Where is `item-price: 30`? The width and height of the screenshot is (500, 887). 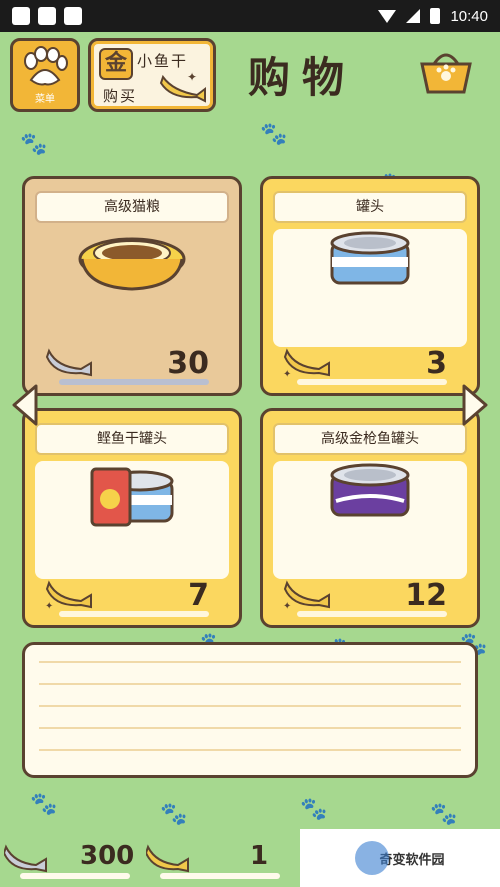
item-price: 30 is located at coordinates (188, 363).